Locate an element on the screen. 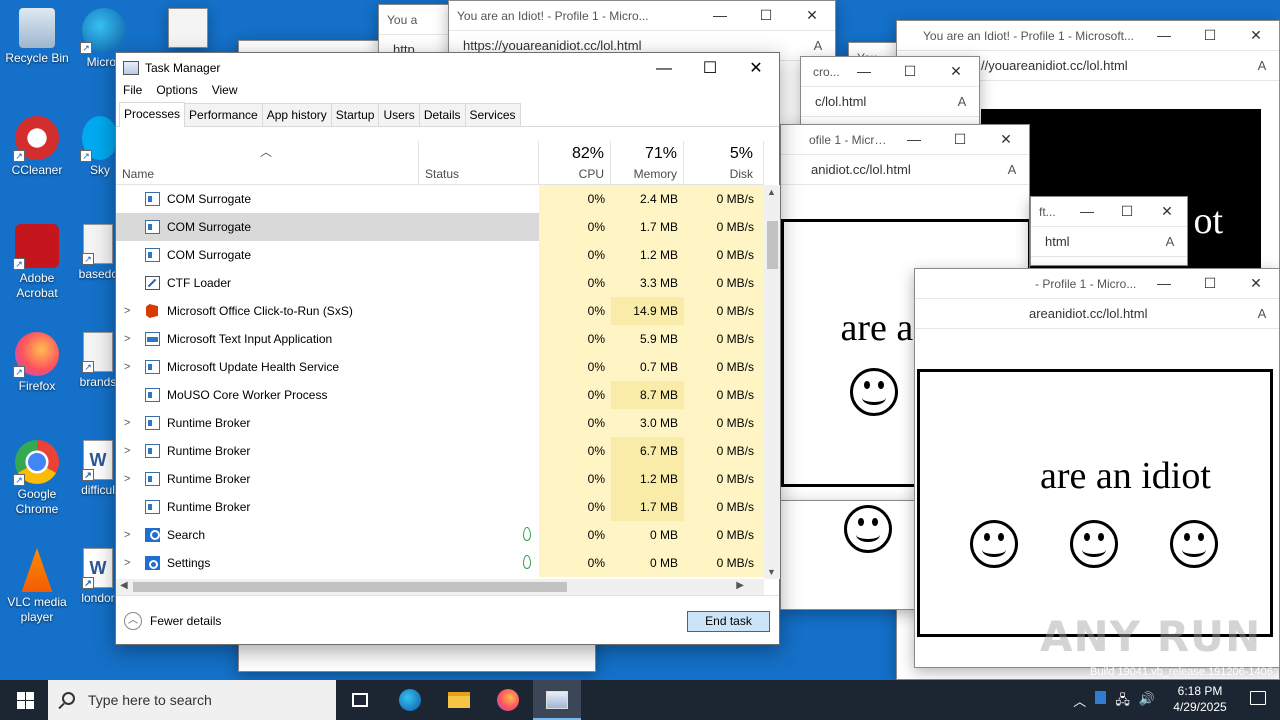  desktop-icon-basedc: ↗ basedc is located at coordinates (98, 253).